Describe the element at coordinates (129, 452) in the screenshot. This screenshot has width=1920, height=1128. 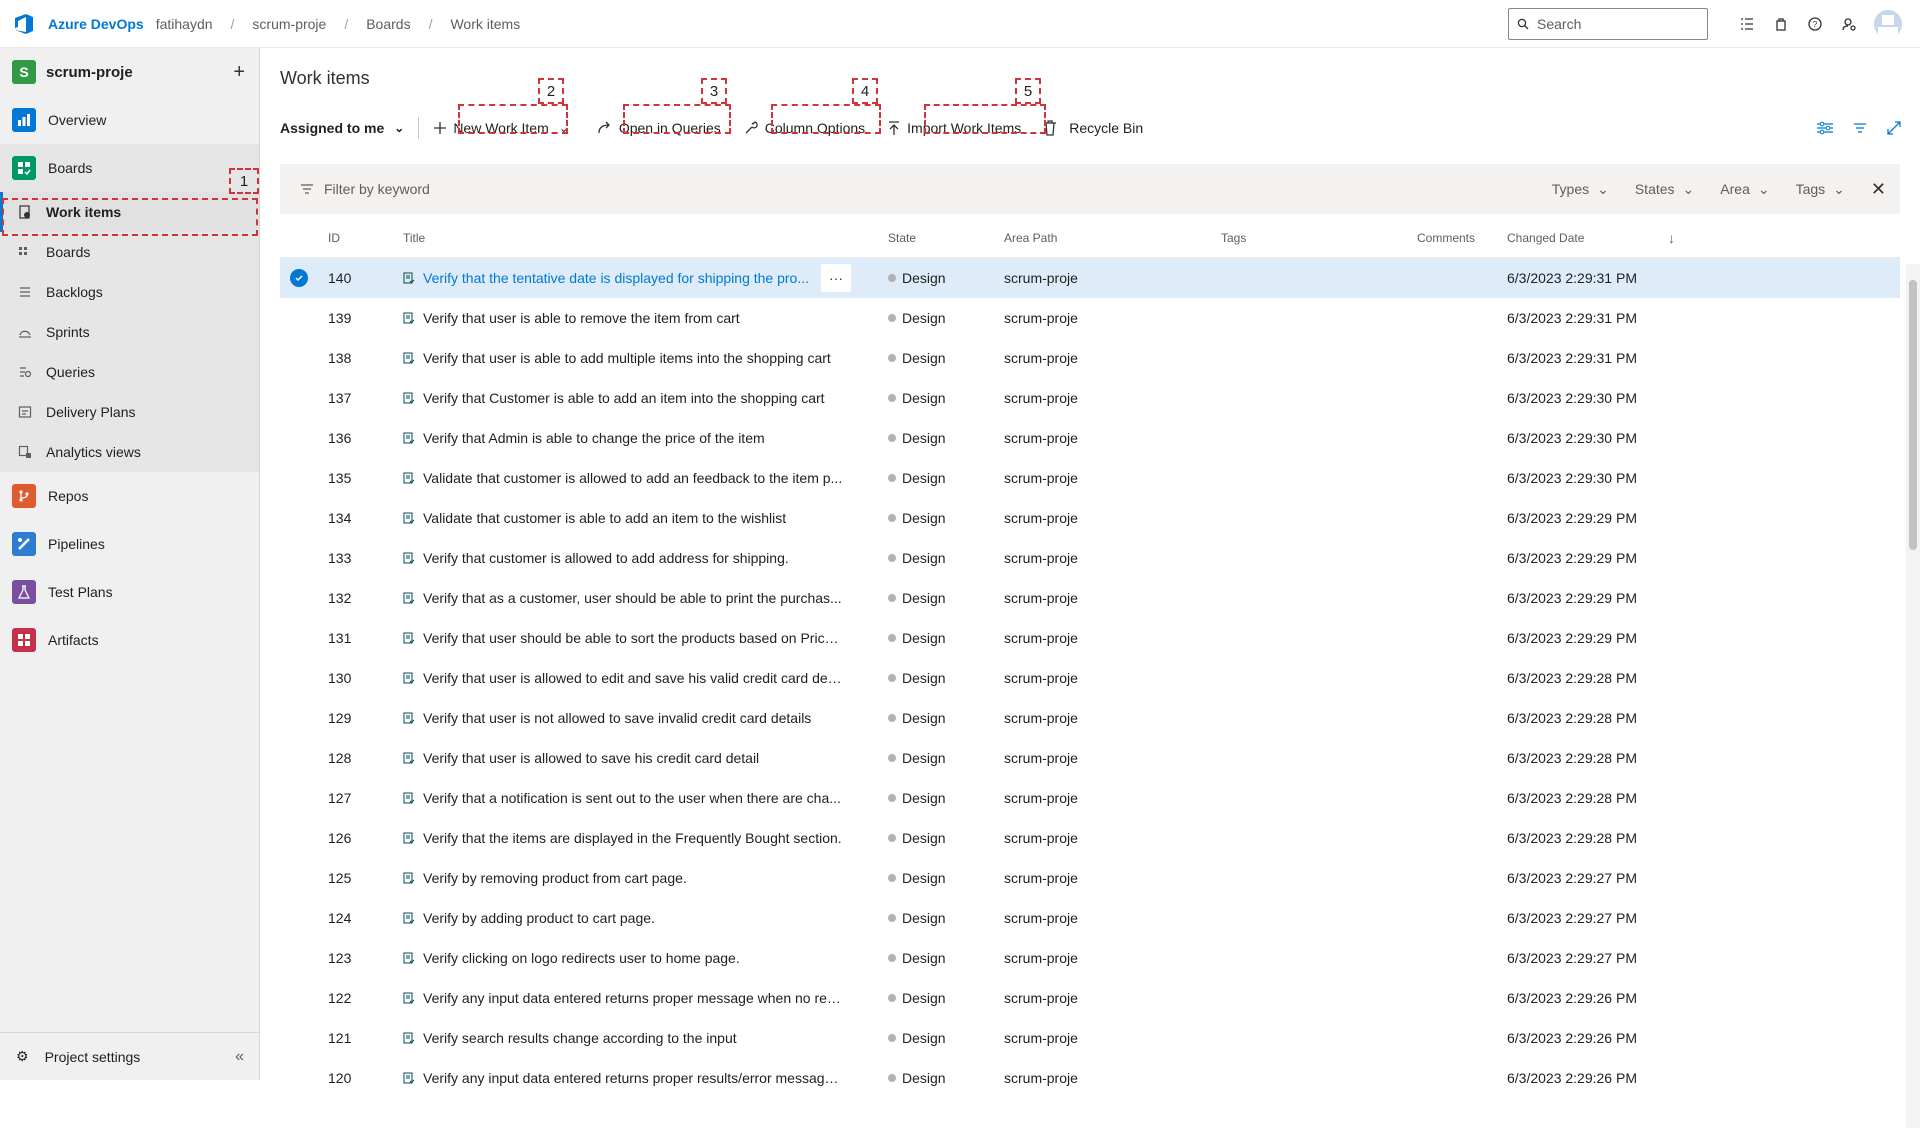
I see `sidebar-item-analytics-views: Analytics views` at that location.